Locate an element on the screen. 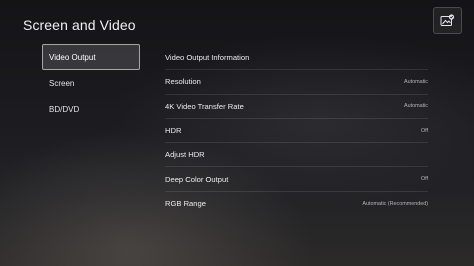 This screenshot has width=474, height=266. setting-4k-video-transfer-rate: 4K Video Transfer Rate Automatic is located at coordinates (296, 107).